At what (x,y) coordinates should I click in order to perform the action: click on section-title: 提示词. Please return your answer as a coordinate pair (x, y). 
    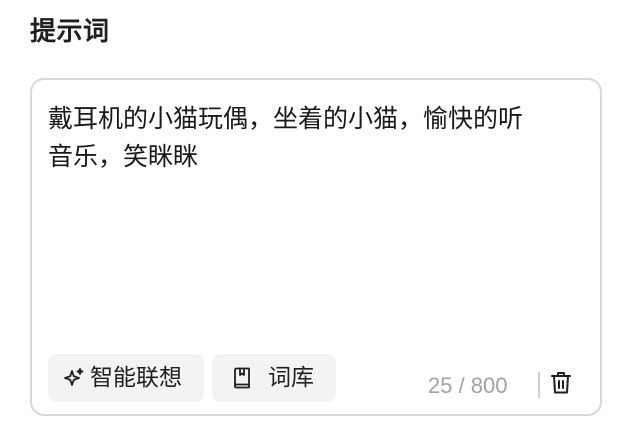
    Looking at the image, I should click on (70, 32).